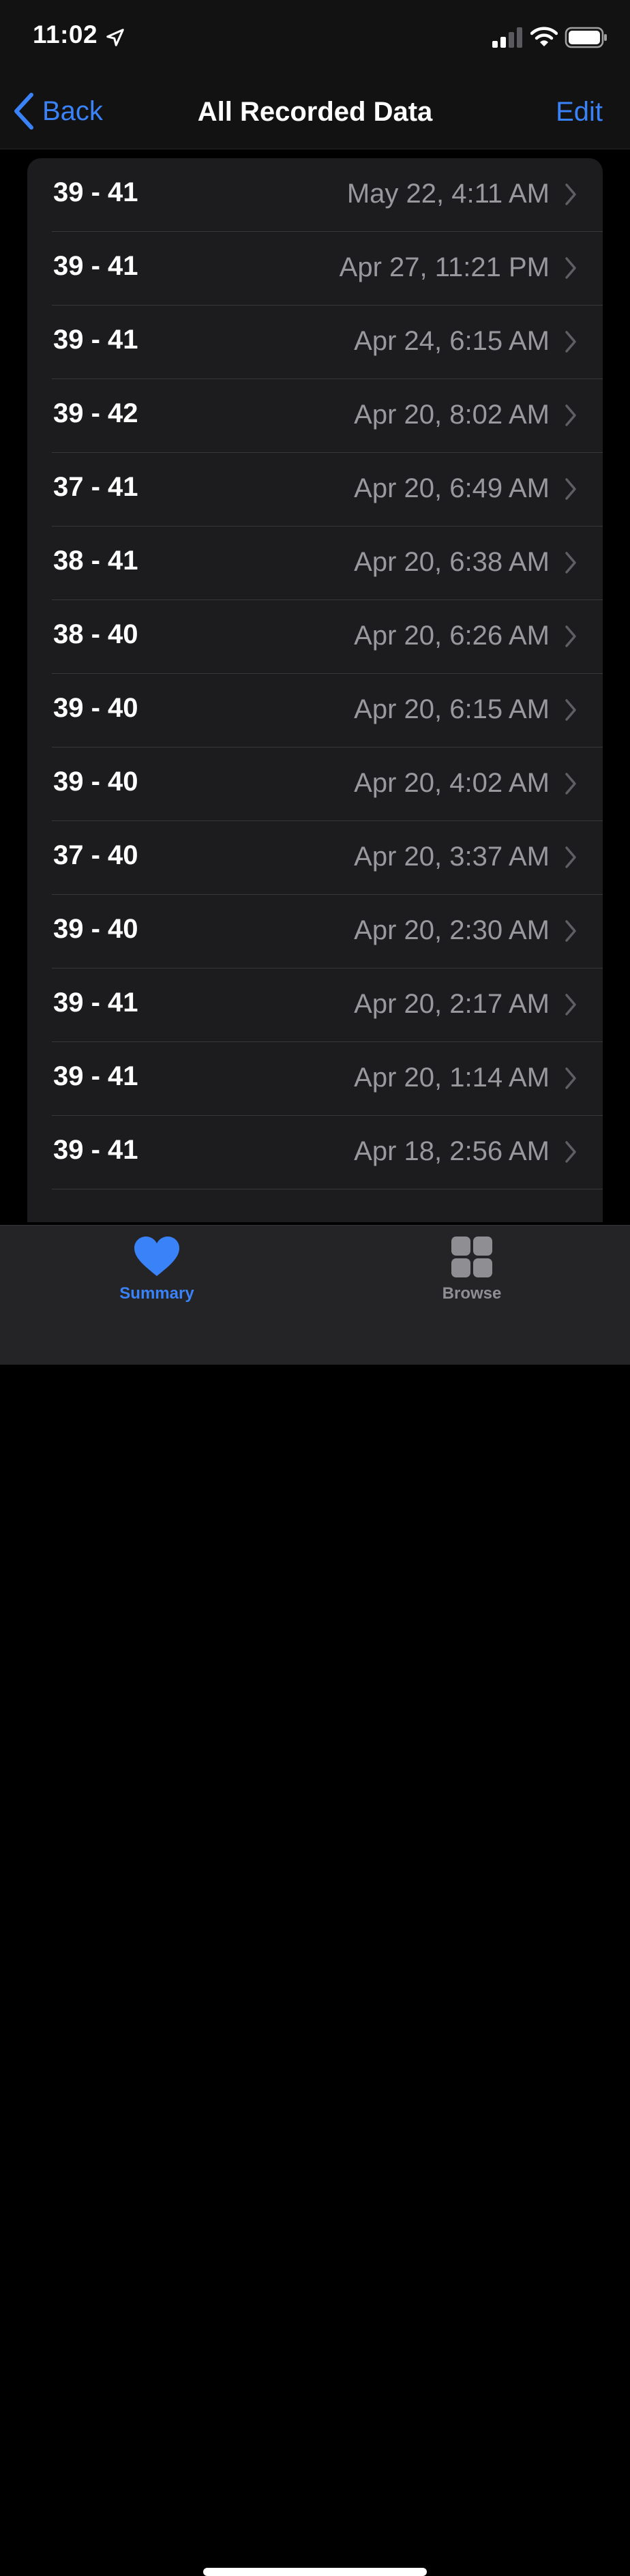 This screenshot has width=630, height=2576. I want to click on list-item: 39 - 41 May 22, 4:11 AM, so click(315, 195).